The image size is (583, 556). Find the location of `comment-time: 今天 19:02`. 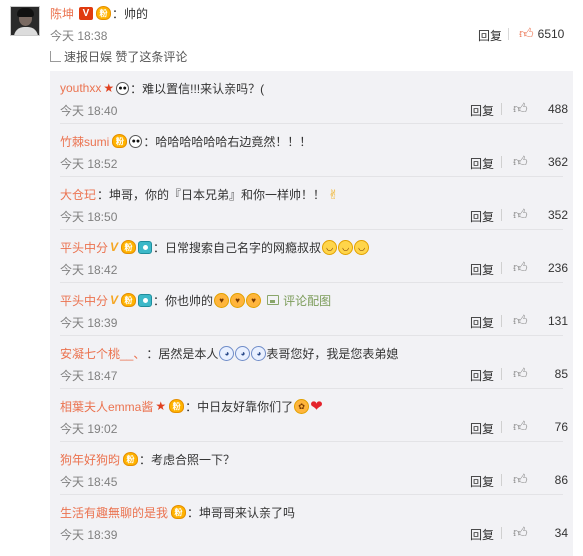

comment-time: 今天 19:02 is located at coordinates (89, 429).